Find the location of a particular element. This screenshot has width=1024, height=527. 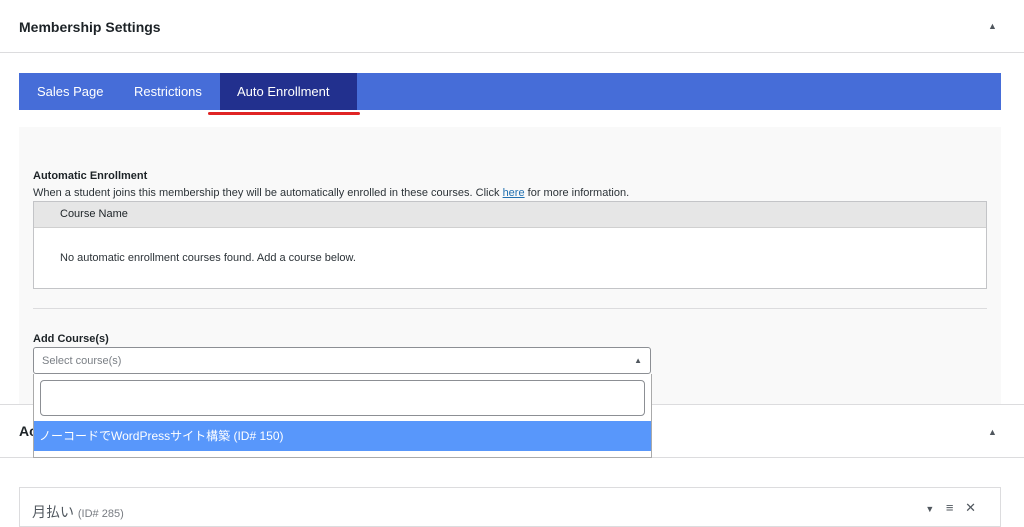

table-header-course-name: Course Name is located at coordinates (510, 215).